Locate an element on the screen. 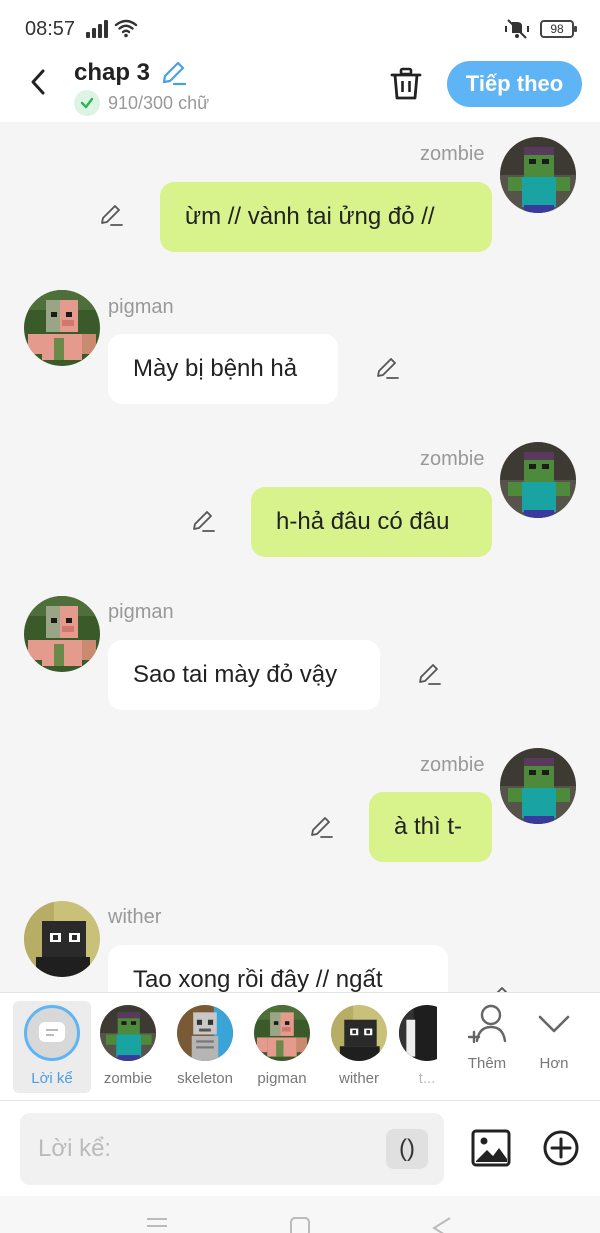  image-icon is located at coordinates (491, 1148).